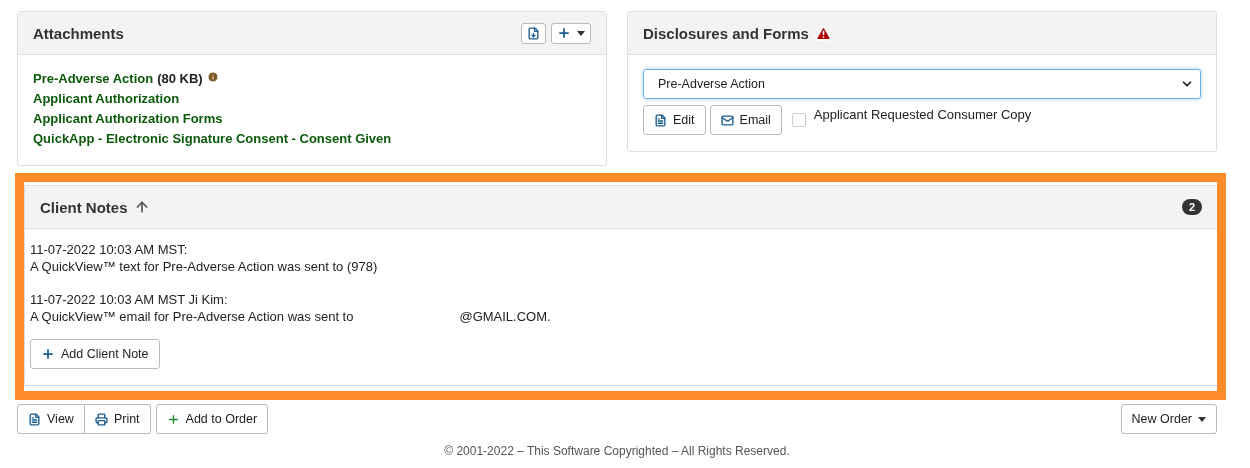 This screenshot has height=468, width=1250. What do you see at coordinates (1191, 207) in the screenshot?
I see `note-count: 2` at bounding box center [1191, 207].